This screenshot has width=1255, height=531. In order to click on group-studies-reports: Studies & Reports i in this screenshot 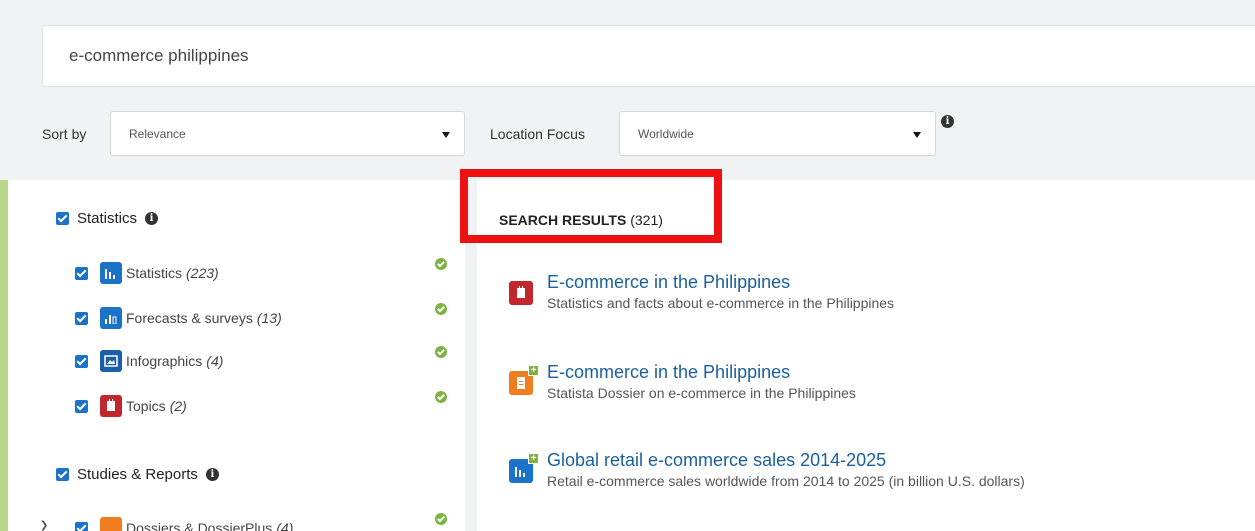, I will do `click(137, 474)`.